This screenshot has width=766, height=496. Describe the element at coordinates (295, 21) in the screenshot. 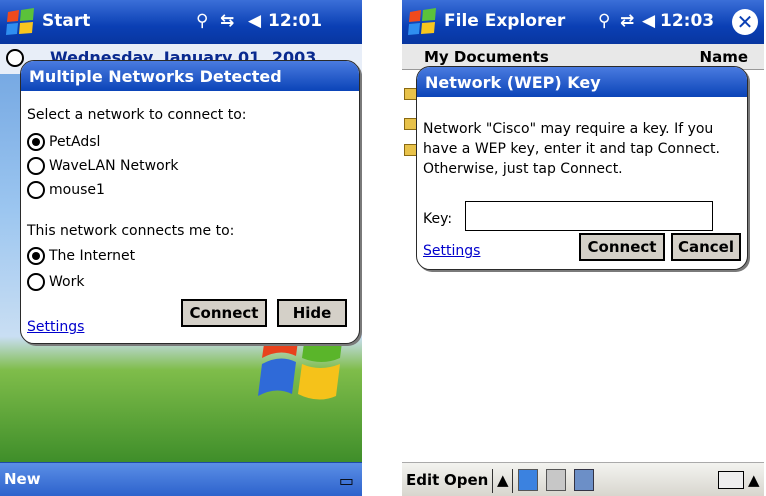

I see `clock-time: 12:01` at that location.